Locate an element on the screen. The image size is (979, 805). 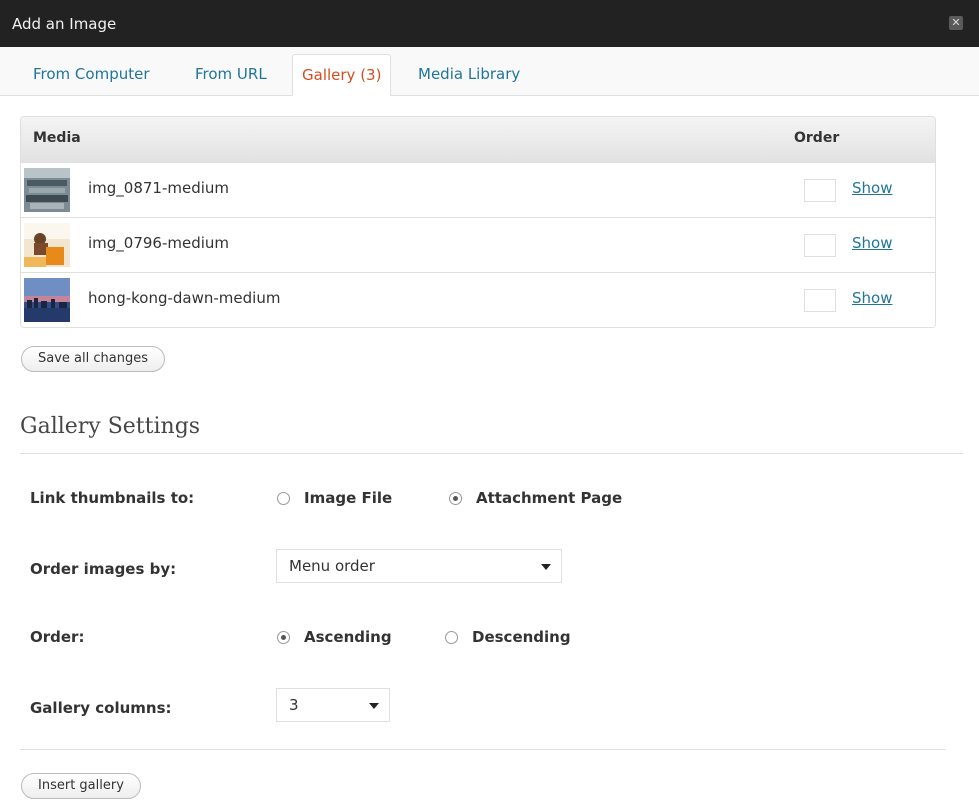
order-images-by-label: Order images by: is located at coordinates (103, 569).